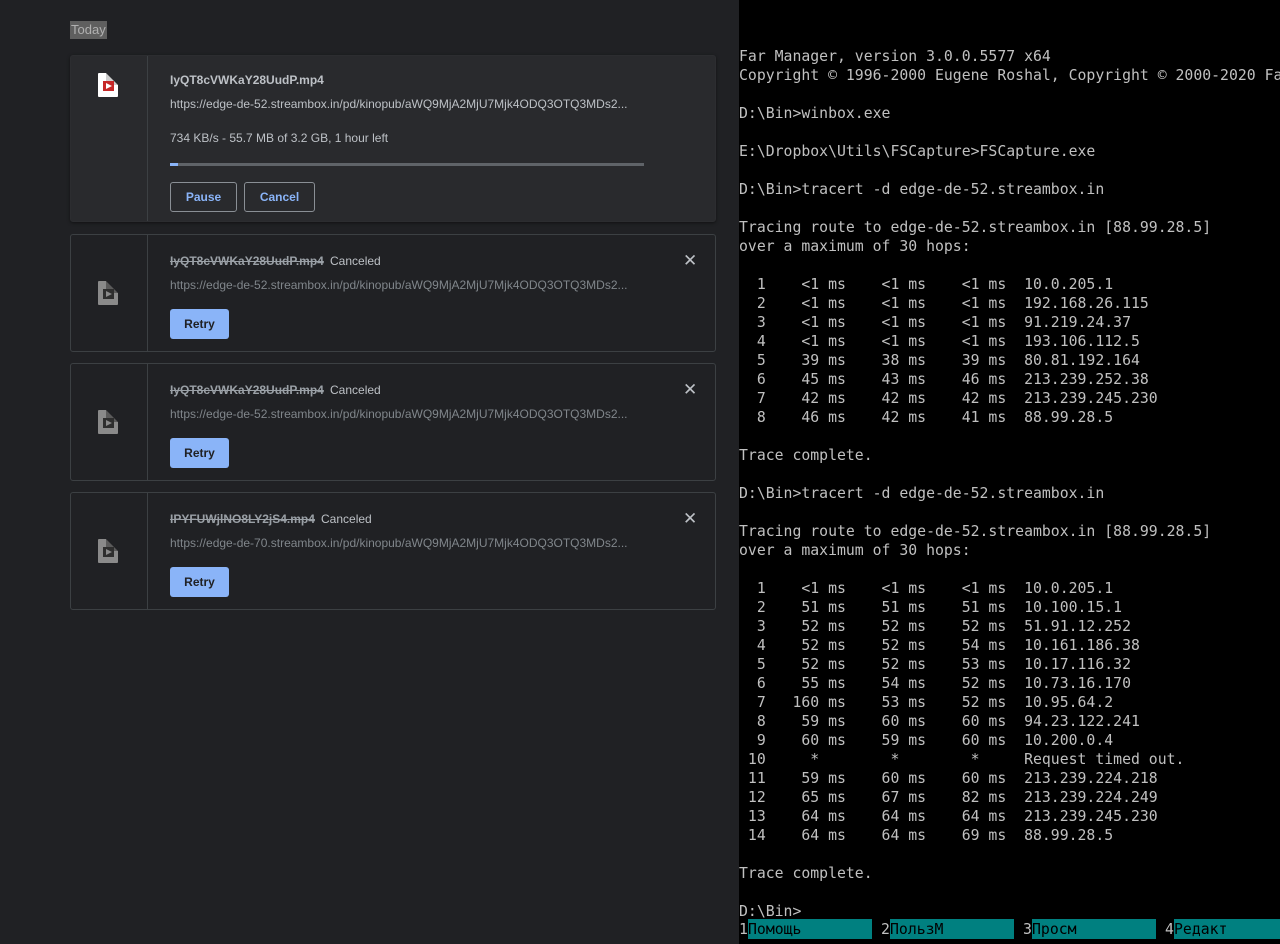 This screenshot has width=1280, height=944. What do you see at coordinates (88, 30) in the screenshot?
I see `date-group-label: Today` at bounding box center [88, 30].